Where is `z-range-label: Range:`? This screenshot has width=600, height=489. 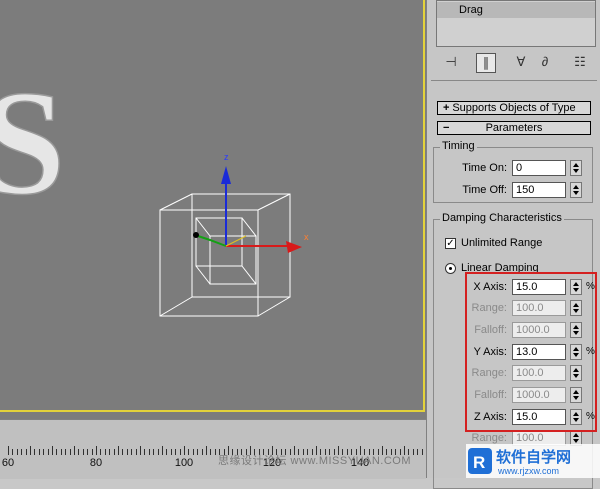 z-range-label: Range: is located at coordinates (489, 438).